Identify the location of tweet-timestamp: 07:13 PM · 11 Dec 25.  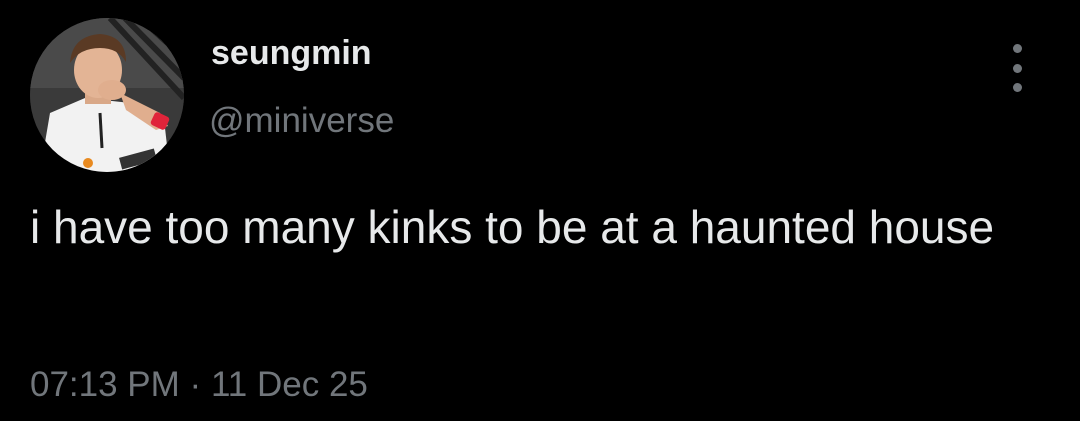
(199, 385).